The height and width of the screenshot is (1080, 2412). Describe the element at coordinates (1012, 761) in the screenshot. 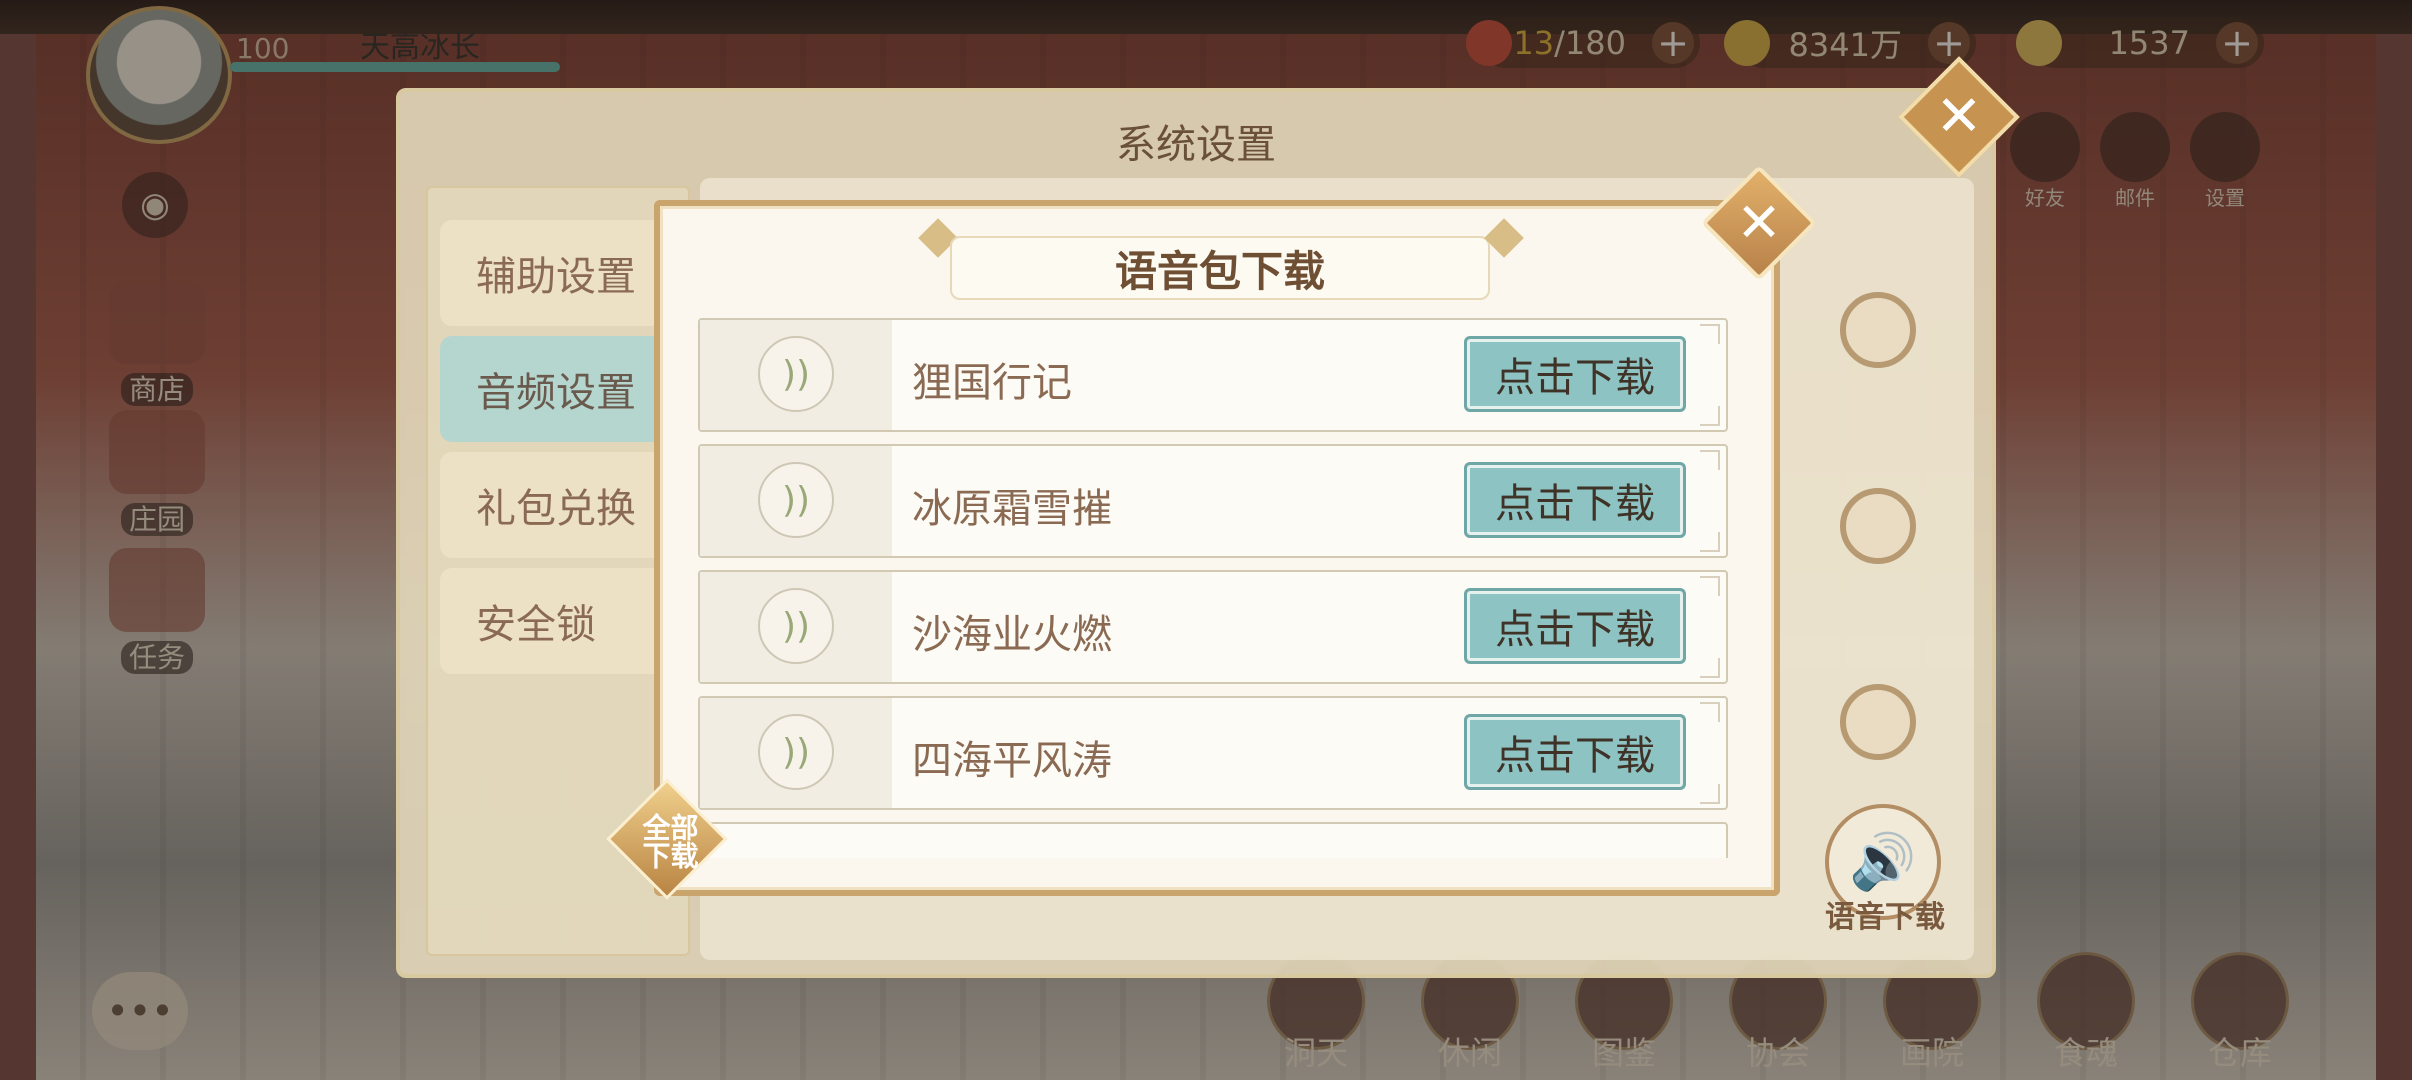

I see `pack-name: 四海平风涛` at that location.